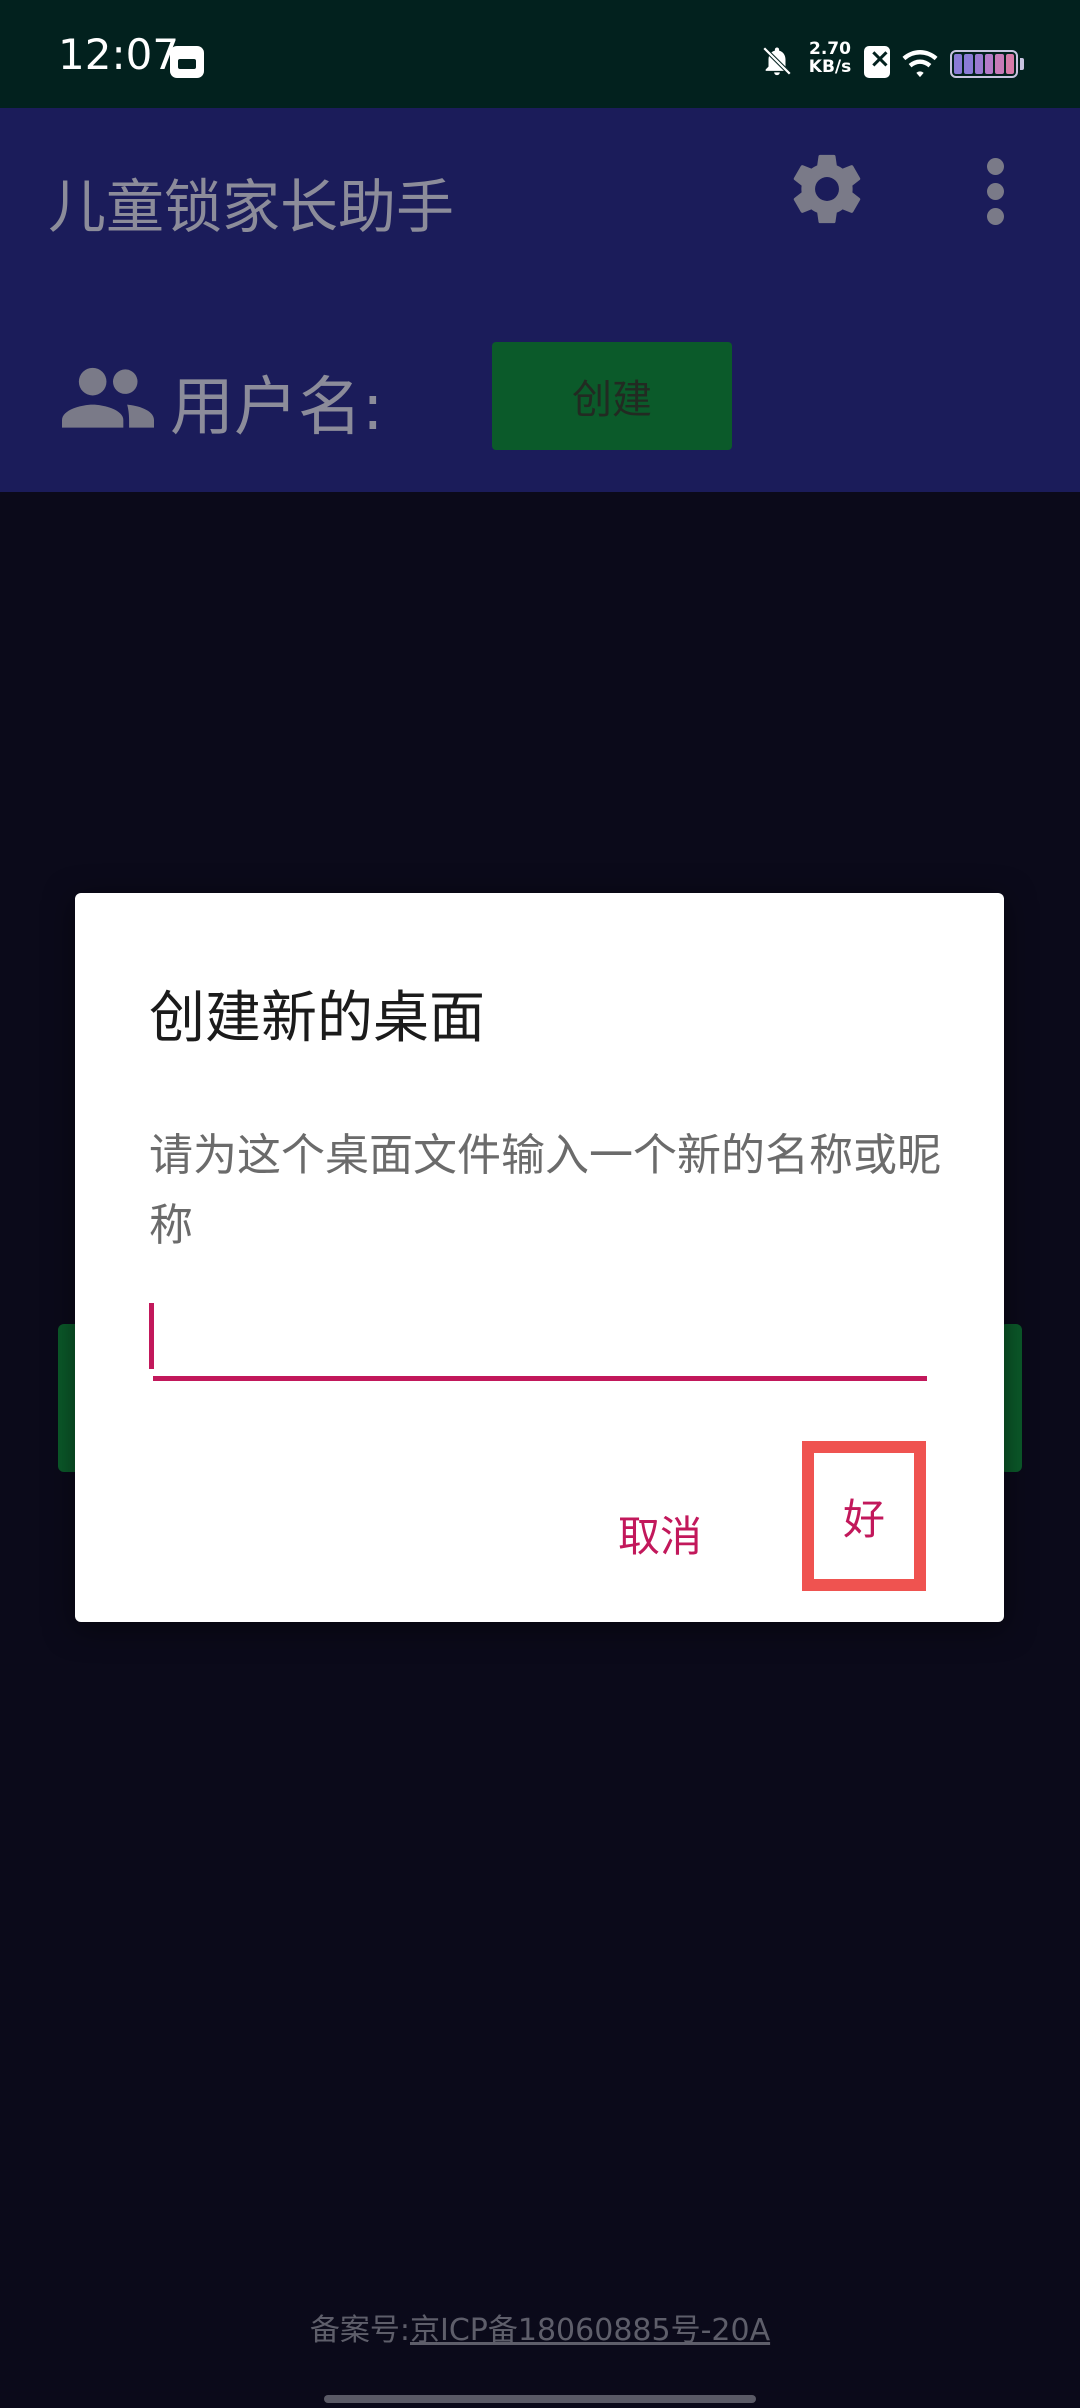 The height and width of the screenshot is (2408, 1080). I want to click on footer-record-number: 备案号:京ICP备18060885号-20A, so click(540, 2327).